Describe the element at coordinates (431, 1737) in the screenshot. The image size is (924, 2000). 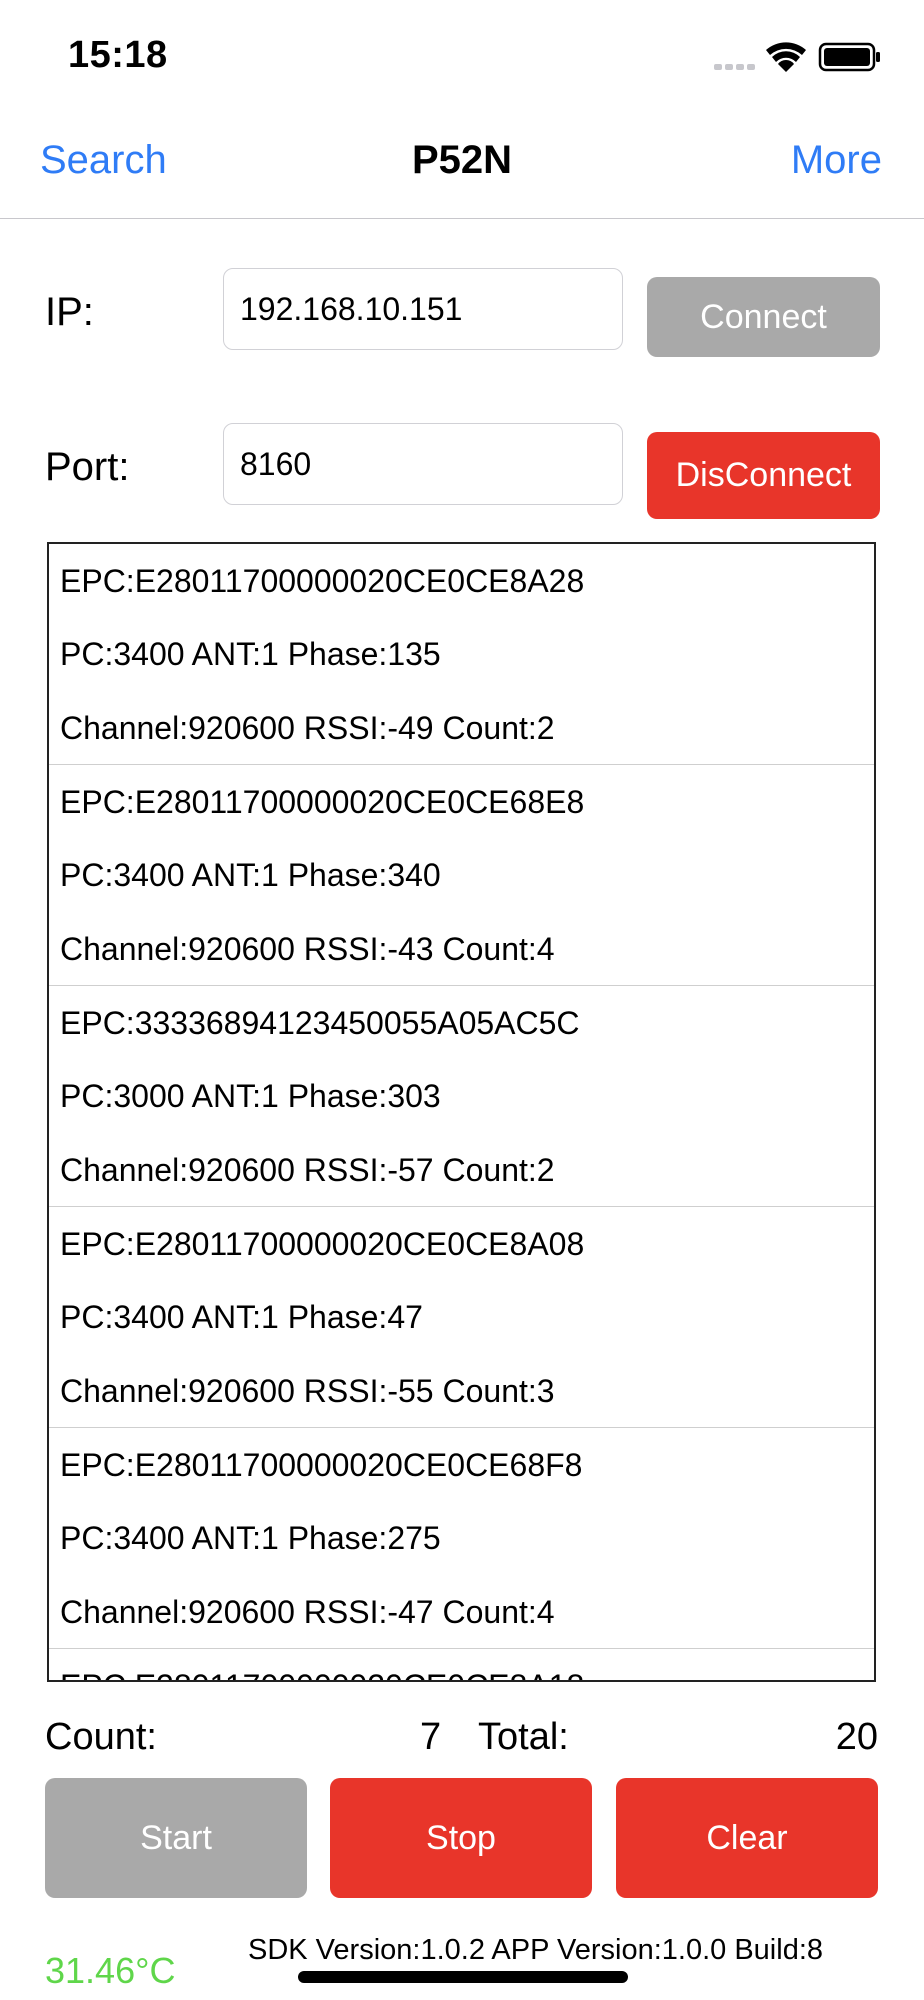
I see `count-value: 7` at that location.